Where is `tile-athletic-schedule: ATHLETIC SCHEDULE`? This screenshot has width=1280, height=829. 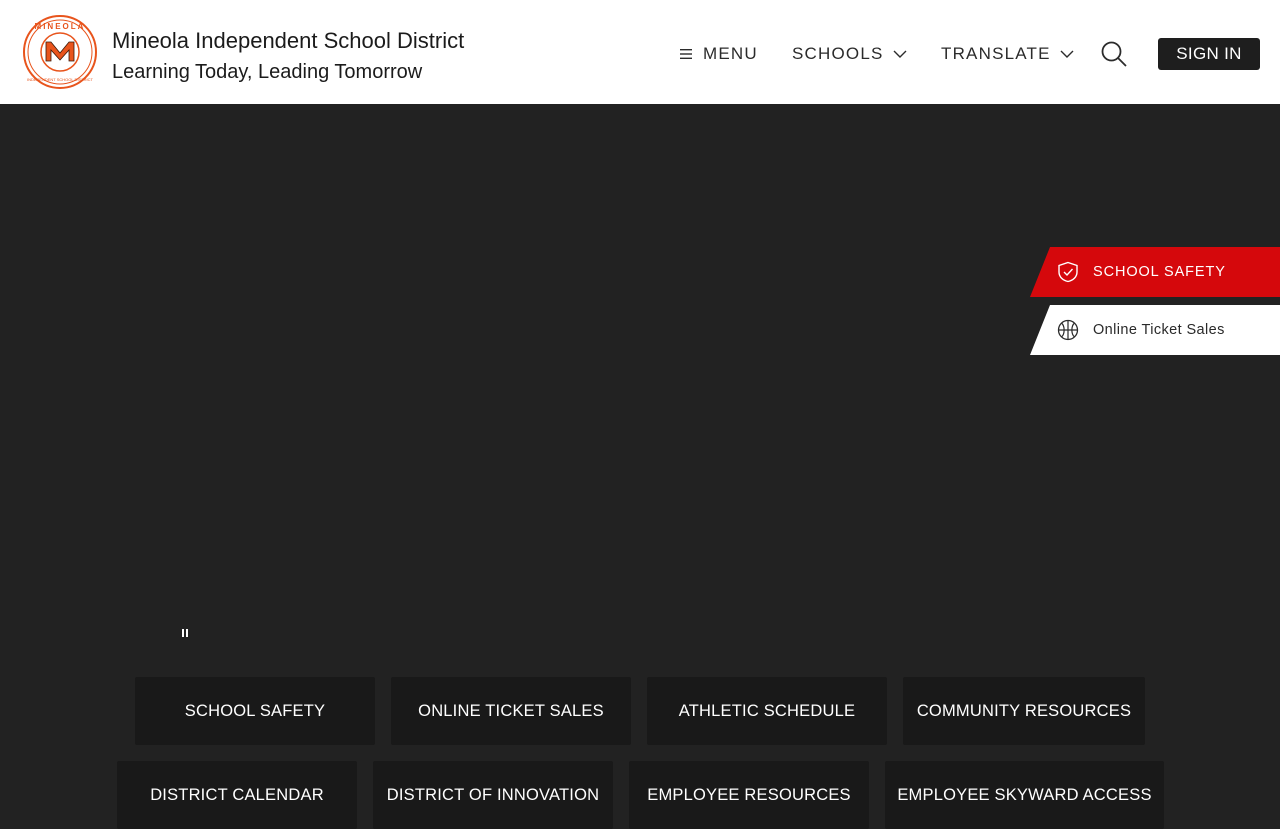 tile-athletic-schedule: ATHLETIC SCHEDULE is located at coordinates (767, 711).